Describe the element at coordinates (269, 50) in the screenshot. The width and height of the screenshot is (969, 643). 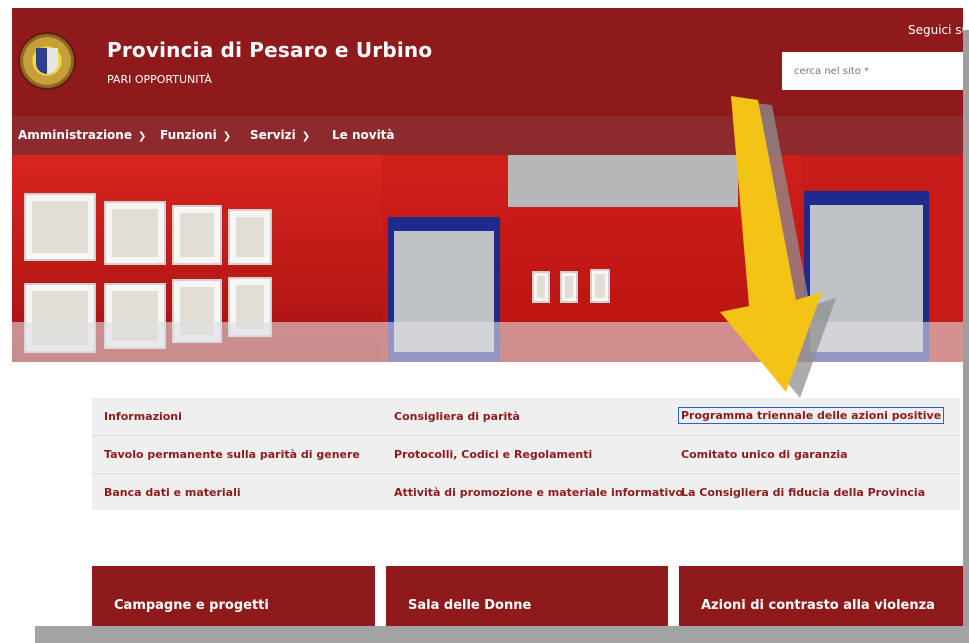
I see `site-title: Provincia di Pesaro e Urbino` at that location.